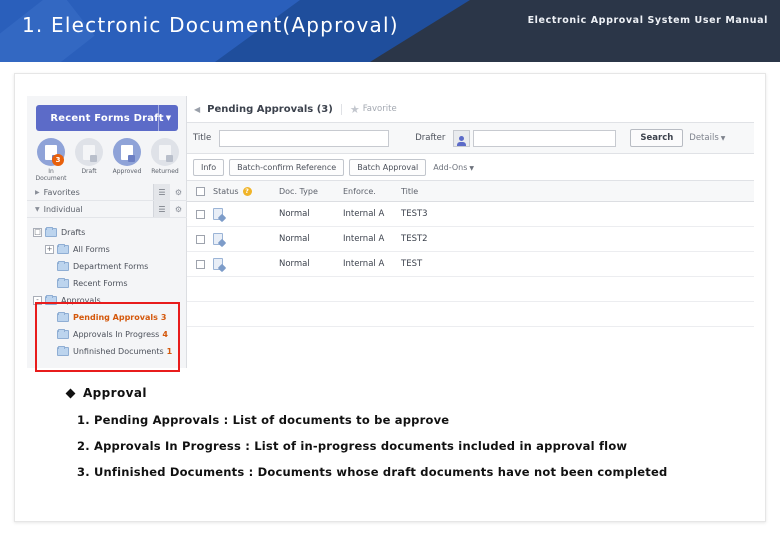 This screenshot has height=540, width=780. I want to click on column-header-doc-type: Doc. Type, so click(298, 191).